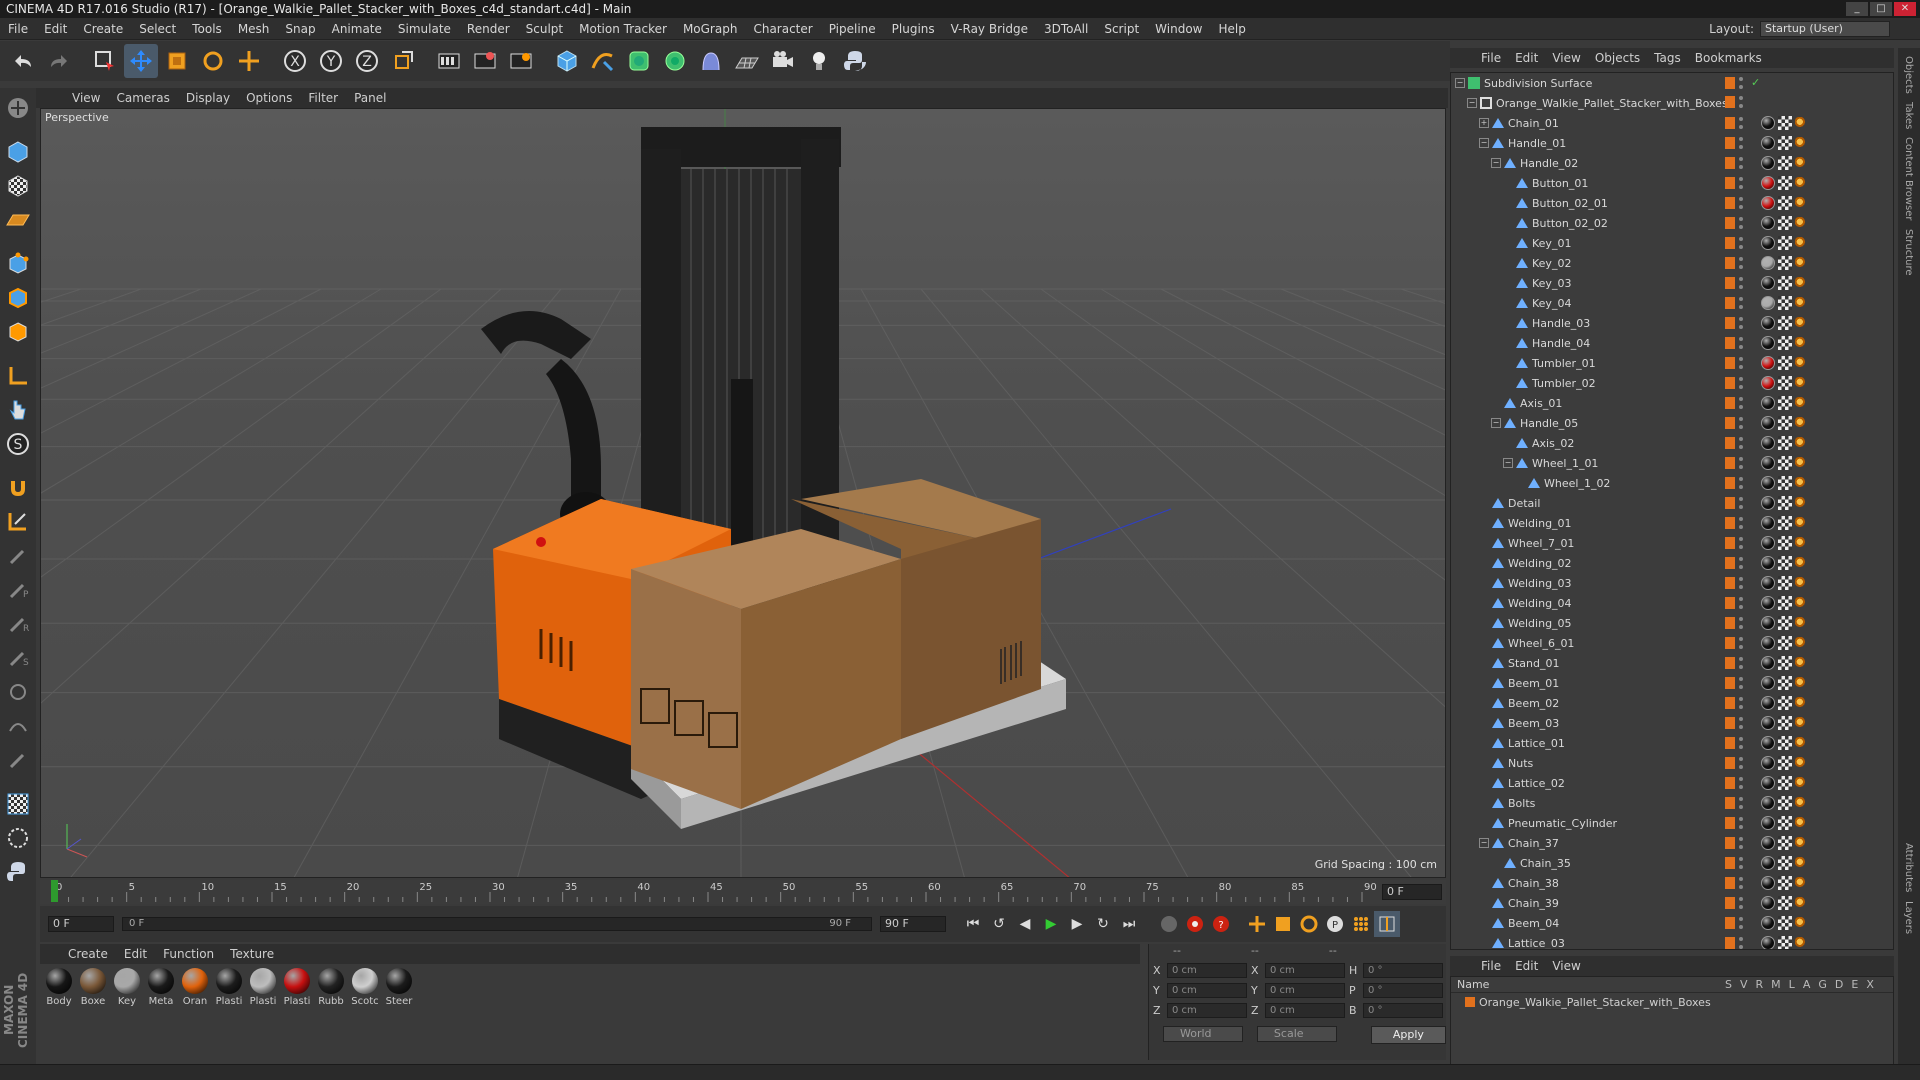  I want to click on go-to-end-icon: ⏭, so click(1129, 924).